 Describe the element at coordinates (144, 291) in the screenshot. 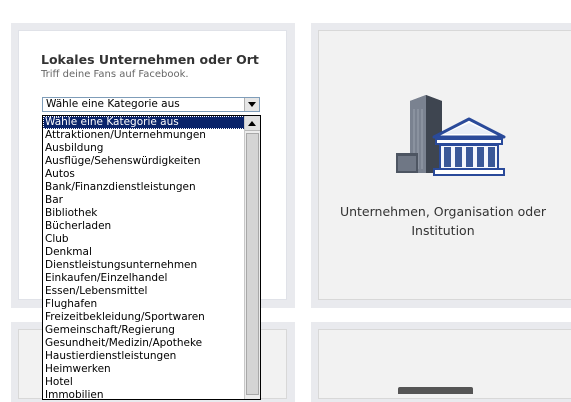

I see `category-option: Essen/Lebensmittel` at that location.